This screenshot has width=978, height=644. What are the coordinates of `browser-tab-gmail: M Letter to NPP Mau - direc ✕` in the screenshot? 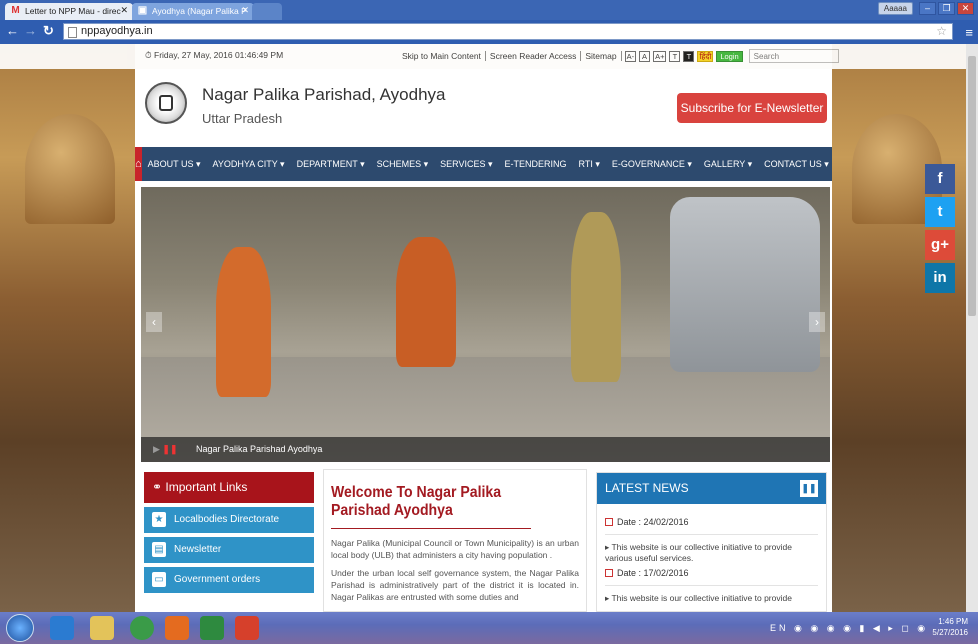 It's located at (69, 11).